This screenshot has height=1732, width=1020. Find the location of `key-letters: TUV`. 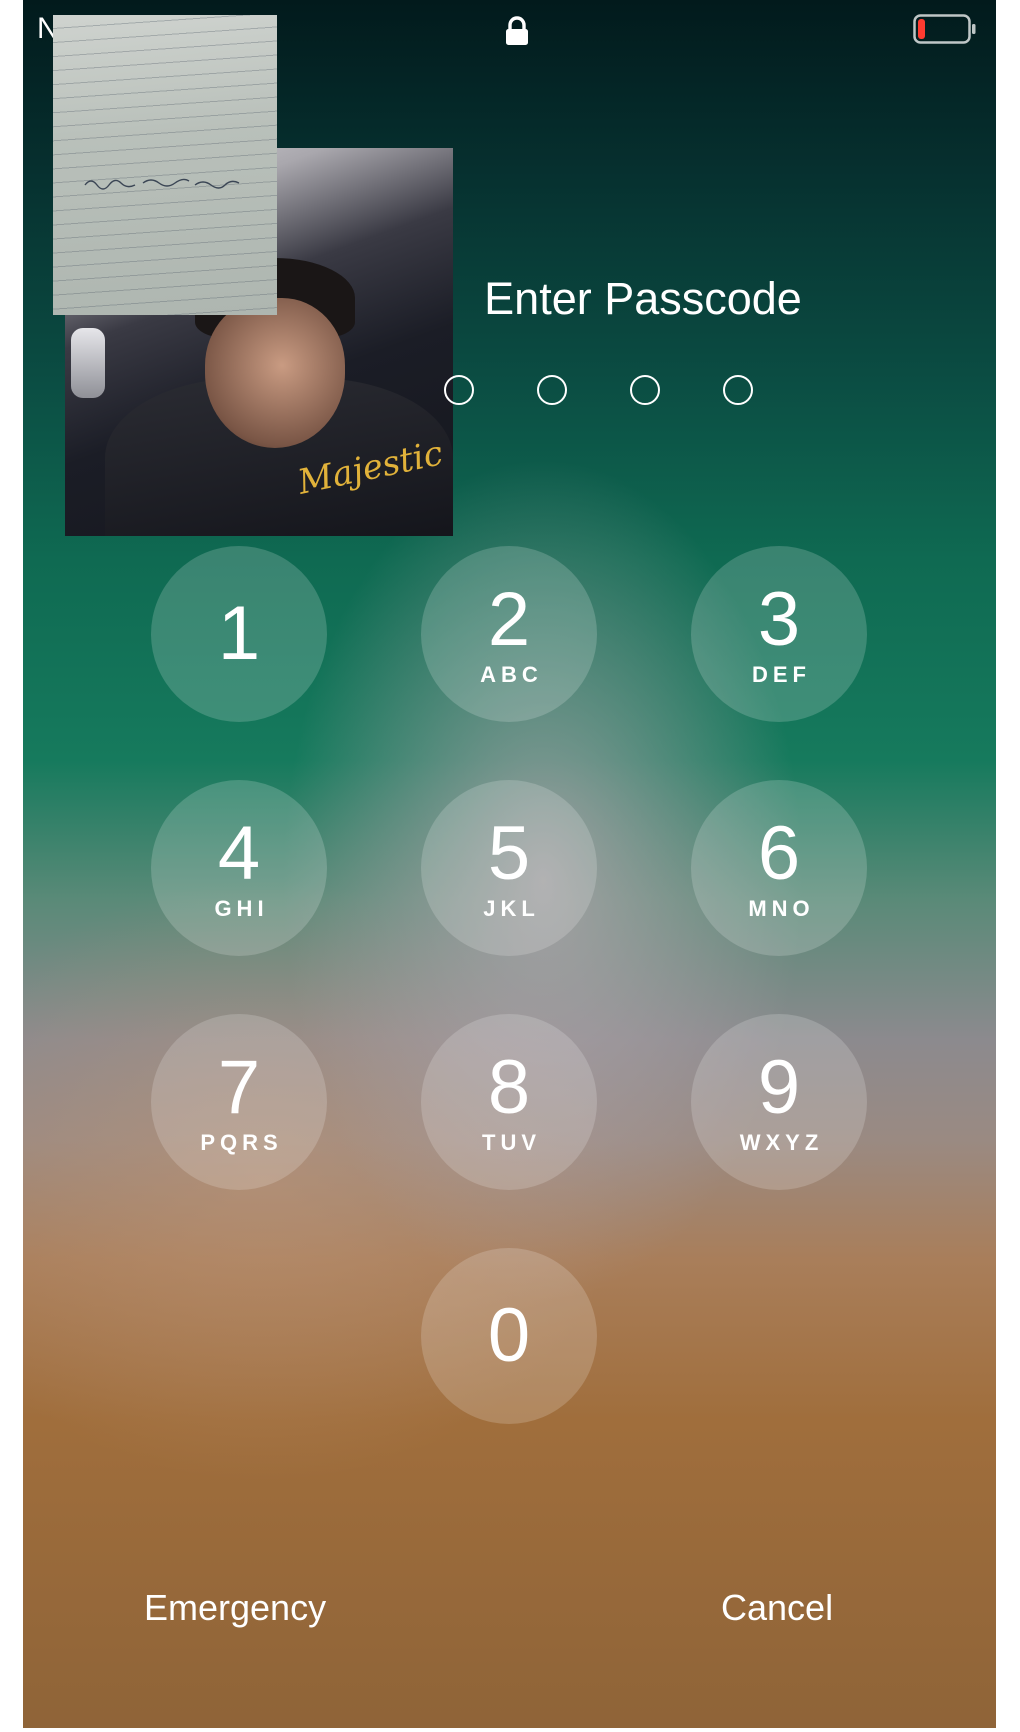

key-letters: TUV is located at coordinates (511, 1142).